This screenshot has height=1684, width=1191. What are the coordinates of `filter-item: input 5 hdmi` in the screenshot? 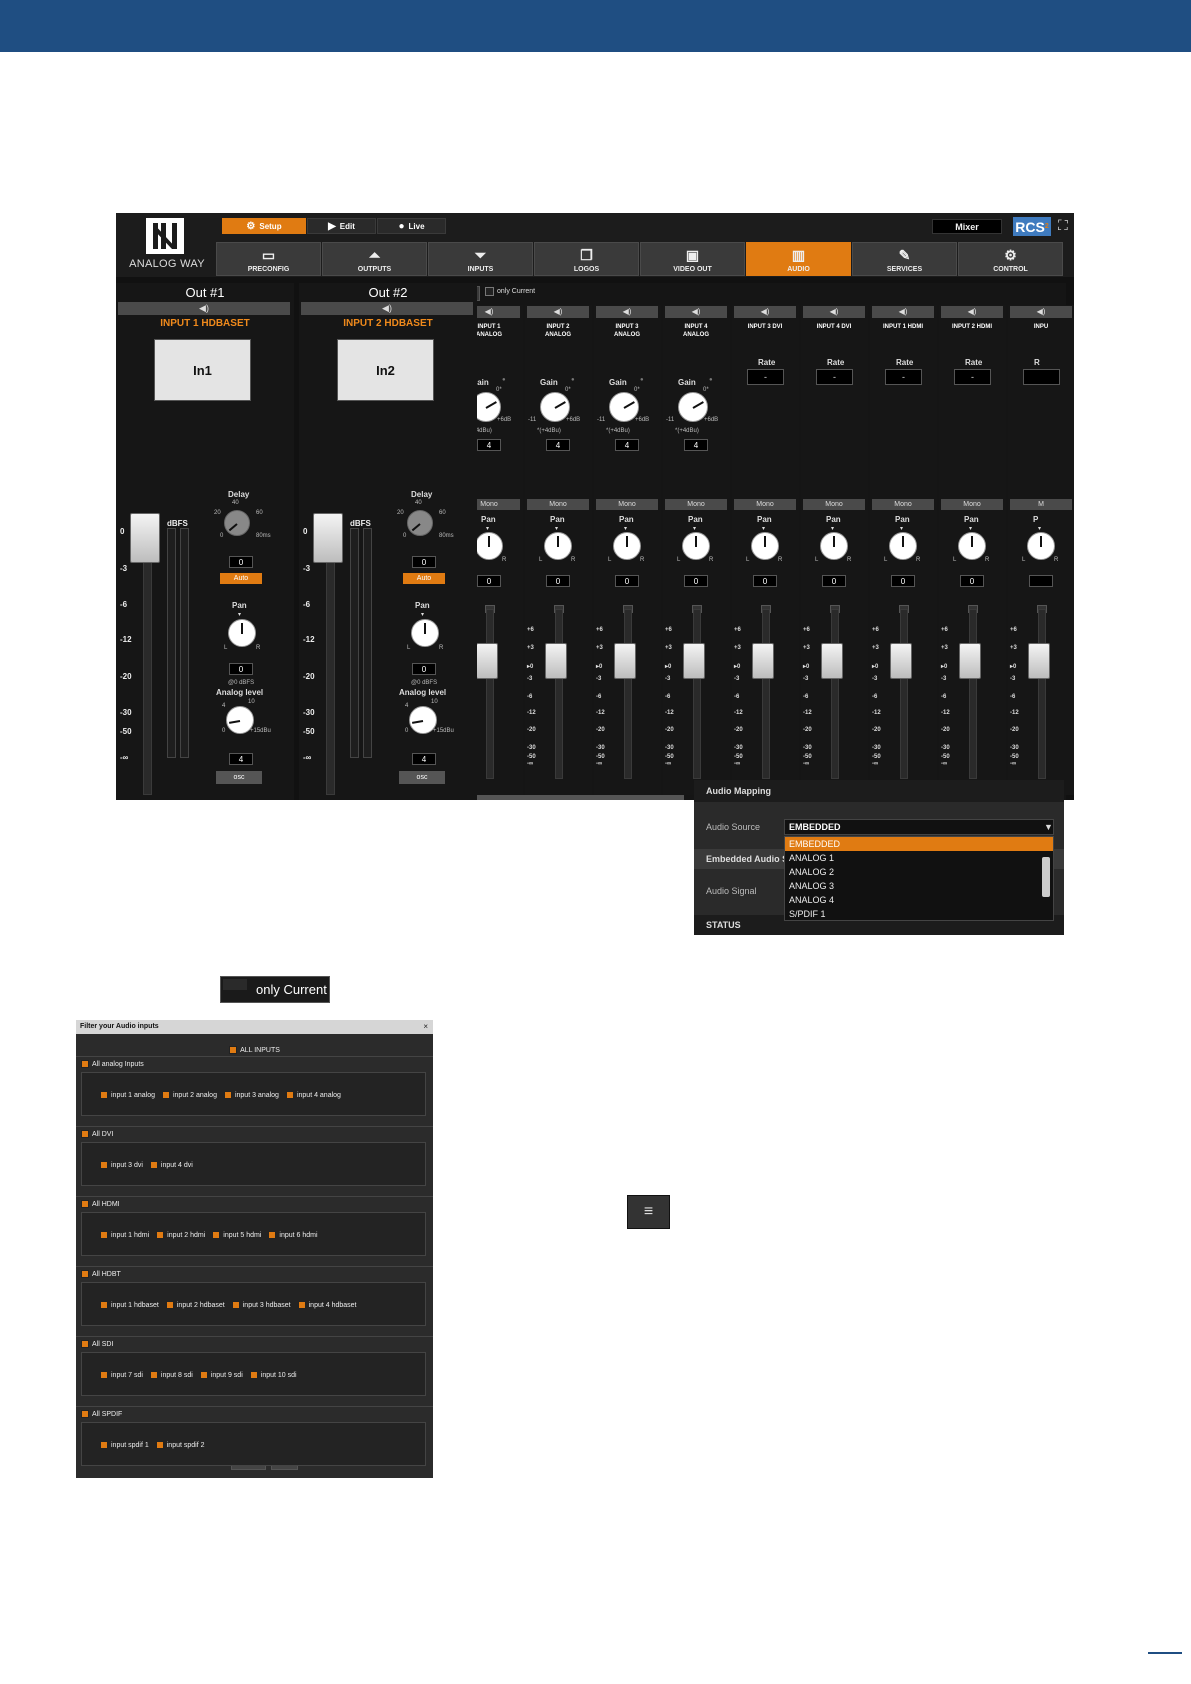 It's located at (236, 1235).